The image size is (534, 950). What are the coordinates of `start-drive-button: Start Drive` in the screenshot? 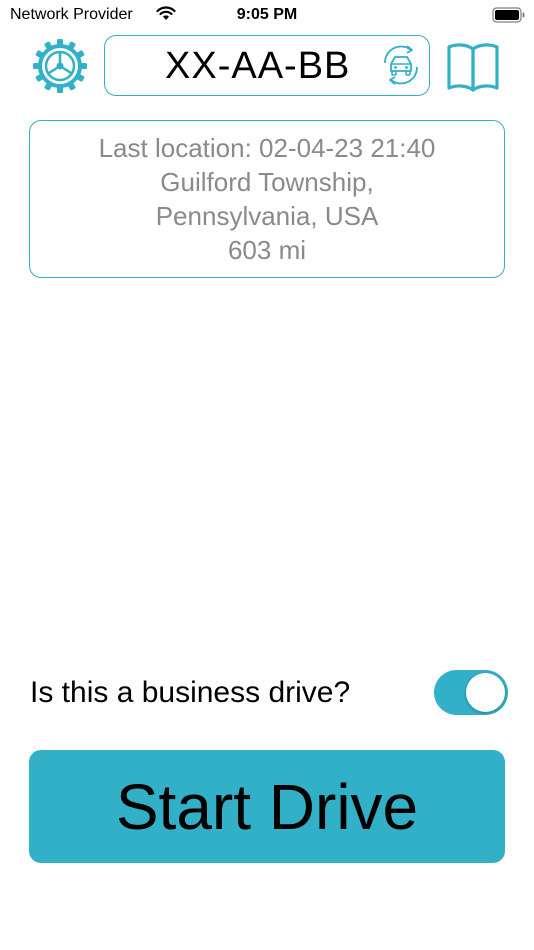 It's located at (267, 806).